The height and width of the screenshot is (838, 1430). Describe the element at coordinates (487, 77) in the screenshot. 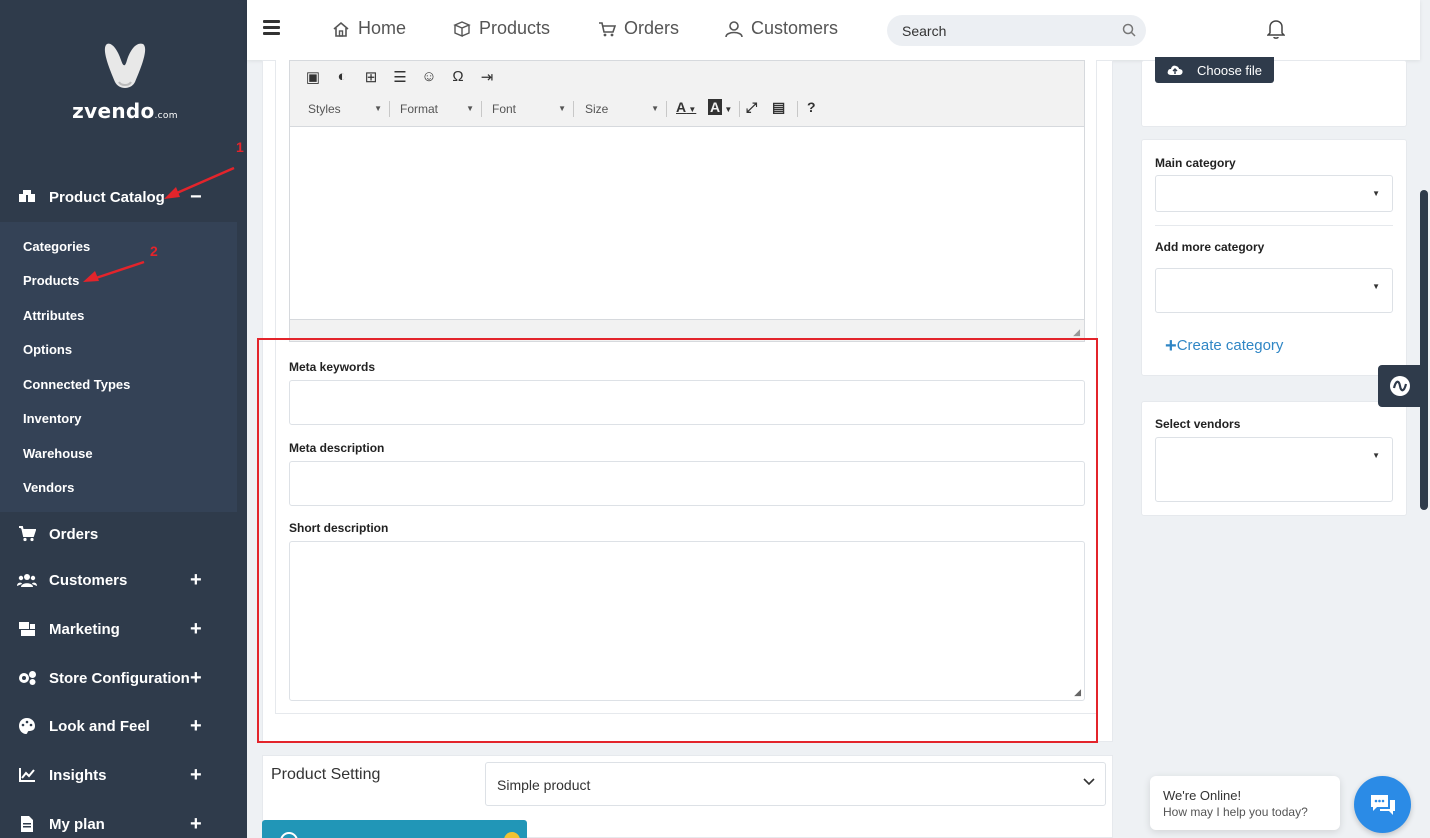

I see `page-break-icon: ⇥` at that location.